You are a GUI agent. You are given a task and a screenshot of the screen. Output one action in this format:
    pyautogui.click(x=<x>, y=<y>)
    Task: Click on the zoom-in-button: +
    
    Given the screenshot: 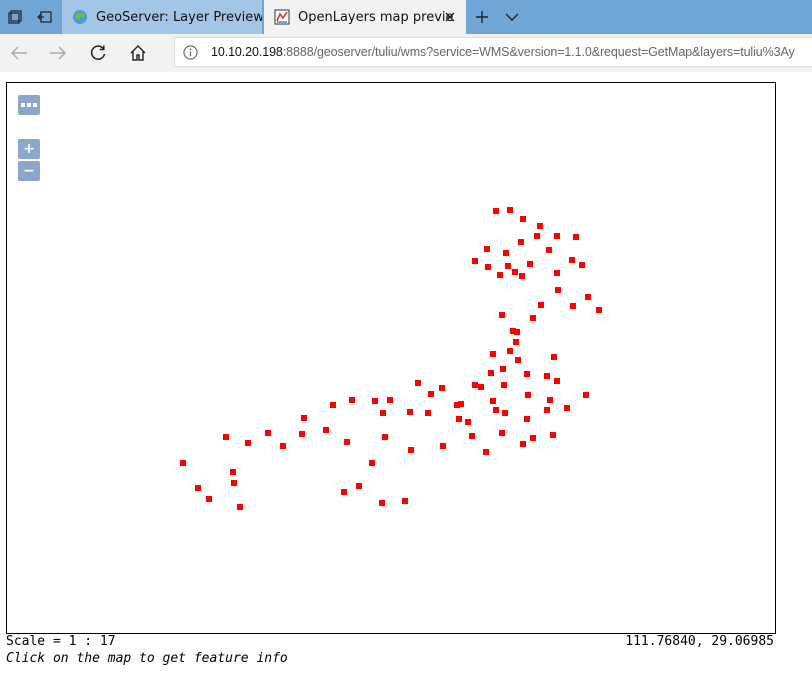 What is the action you would take?
    pyautogui.click(x=29, y=149)
    